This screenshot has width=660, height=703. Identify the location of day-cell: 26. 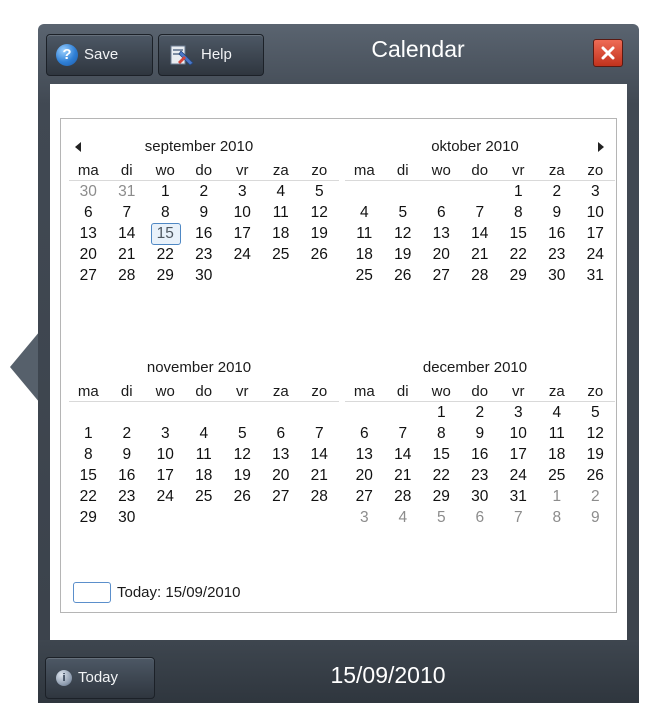
(242, 496).